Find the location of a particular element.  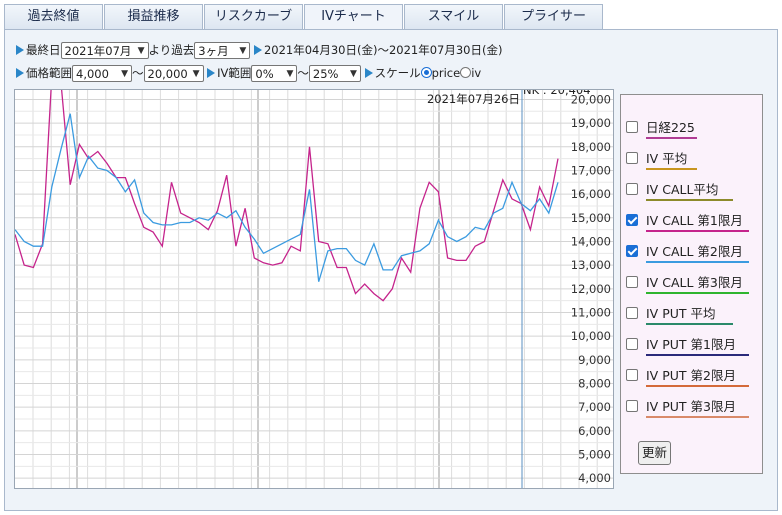

legend-label: IV PUT 第2限月 is located at coordinates (691, 375).